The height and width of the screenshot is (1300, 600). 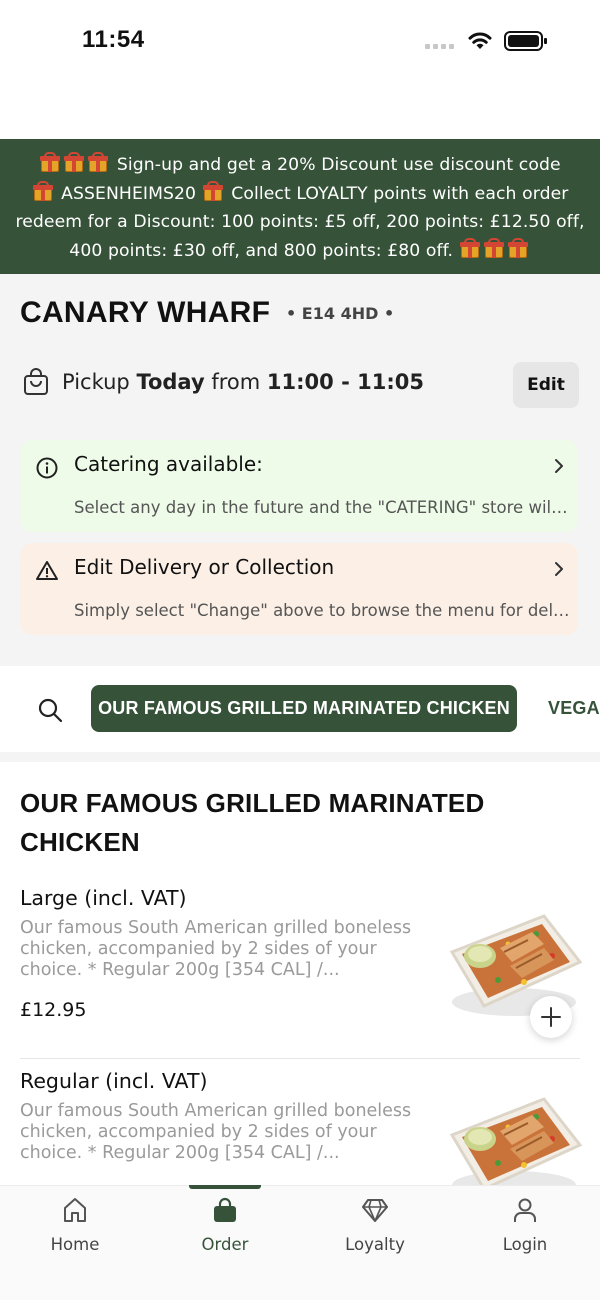 What do you see at coordinates (345, 382) in the screenshot?
I see `pickup-time: 11:00 - 11:05` at bounding box center [345, 382].